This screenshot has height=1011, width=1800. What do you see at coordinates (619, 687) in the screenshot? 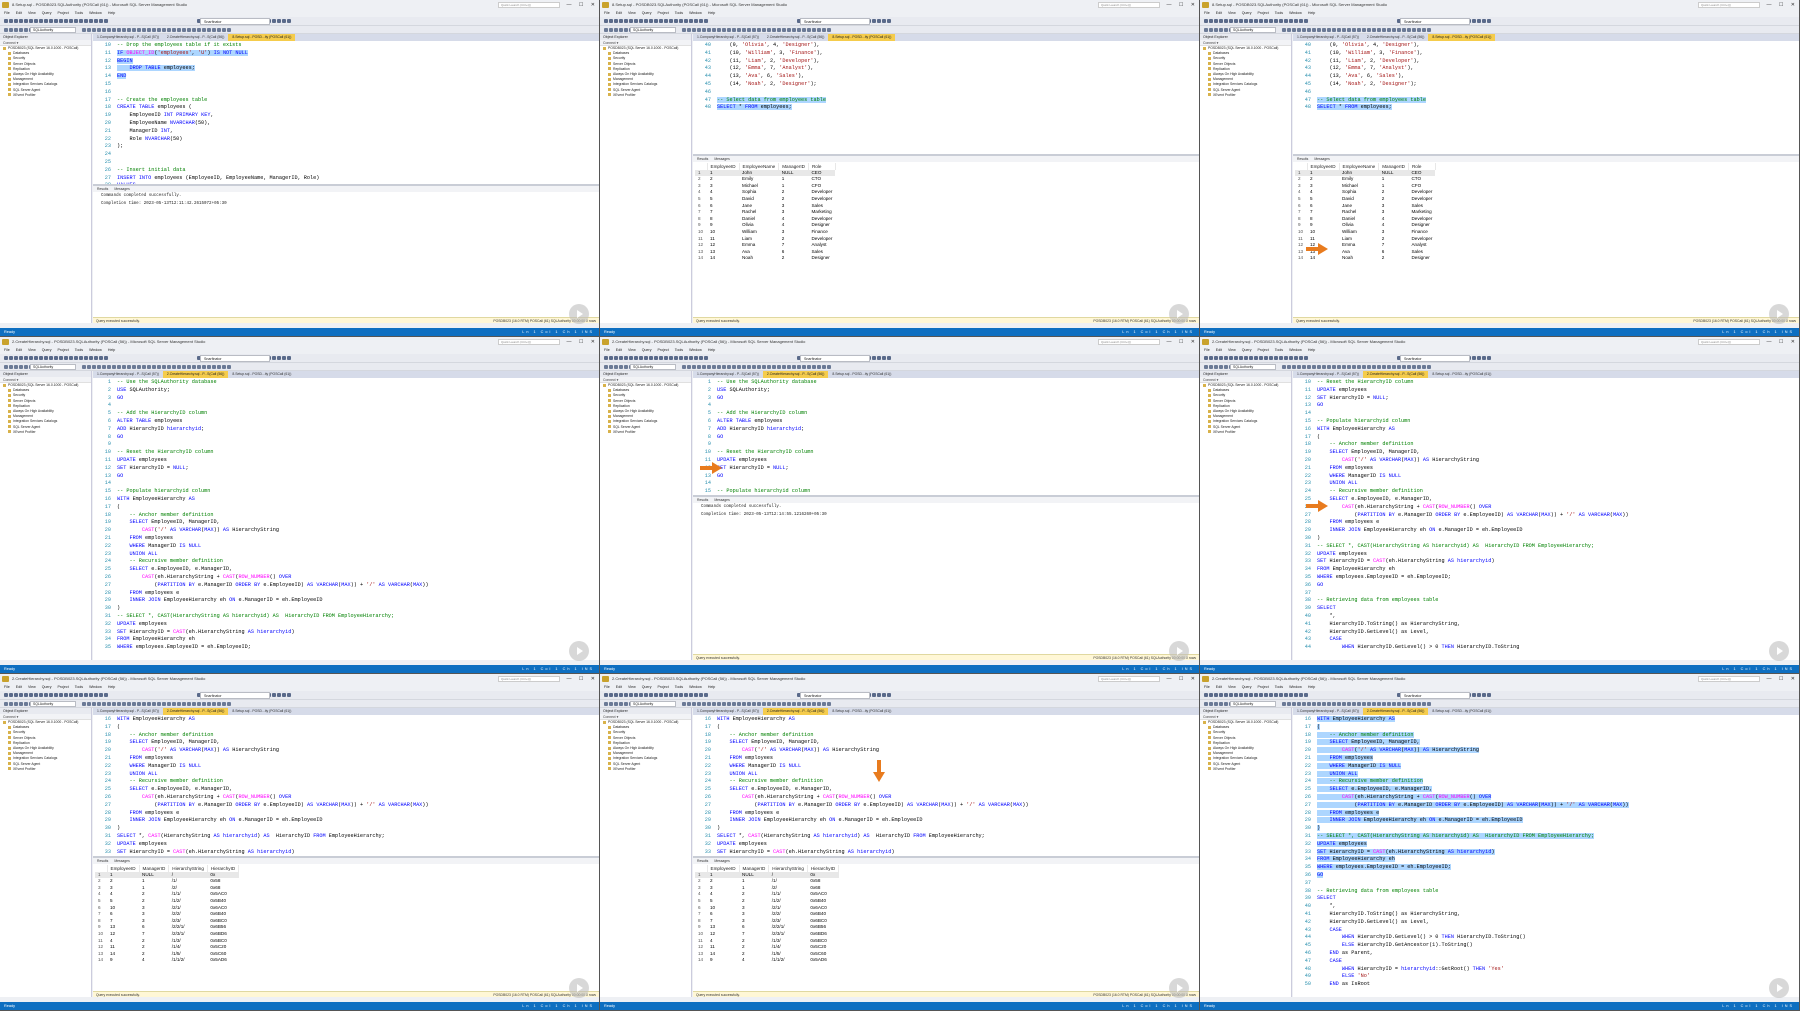
I see `menu-item-edit: Edit` at bounding box center [619, 687].